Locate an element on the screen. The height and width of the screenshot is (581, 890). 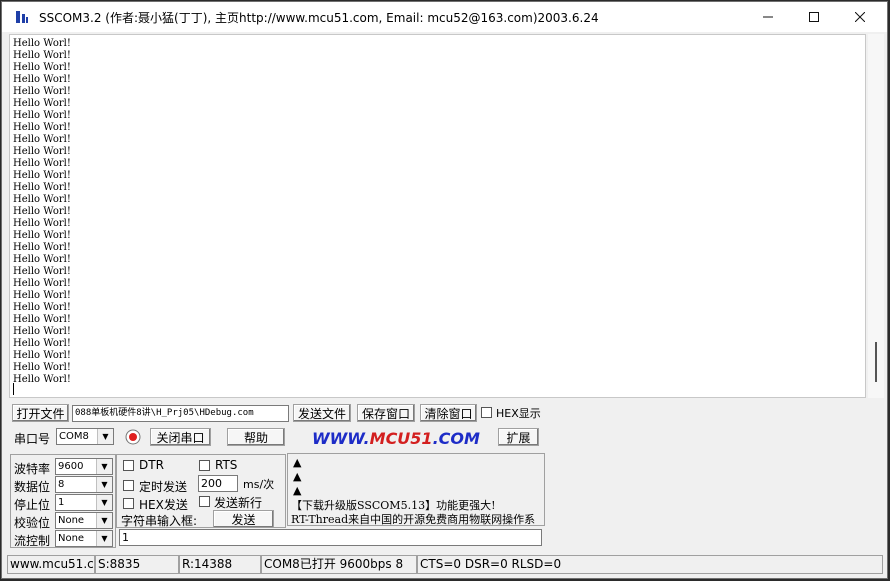
send-input: 1 is located at coordinates (330, 537).